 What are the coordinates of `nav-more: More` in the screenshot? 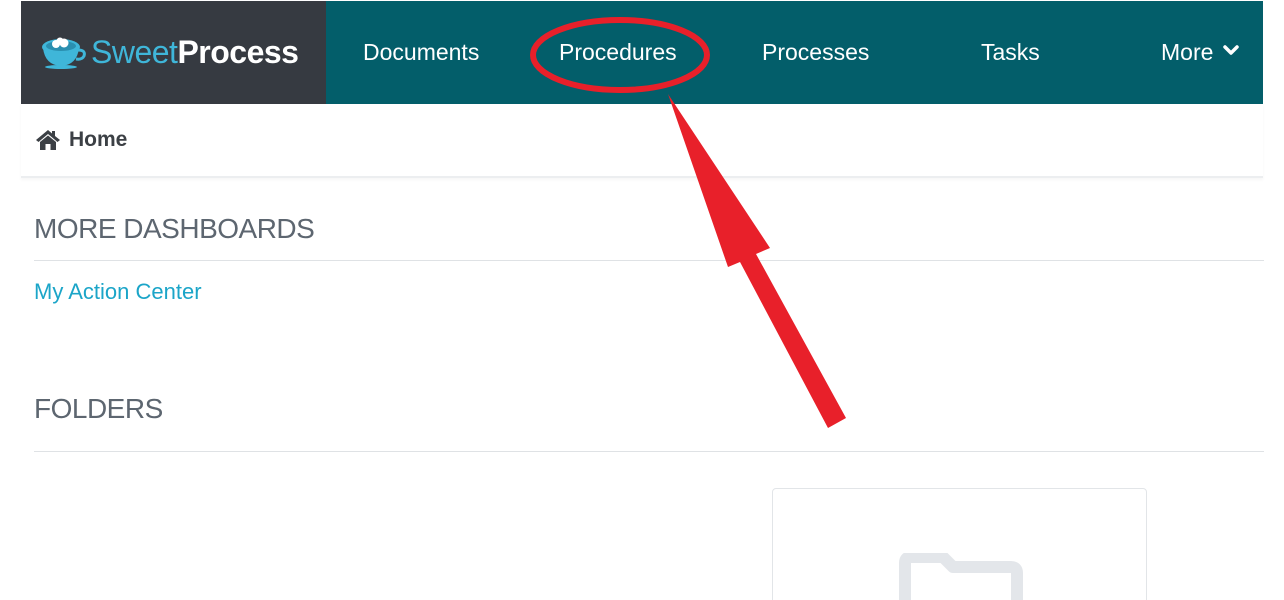 It's located at (1200, 52).